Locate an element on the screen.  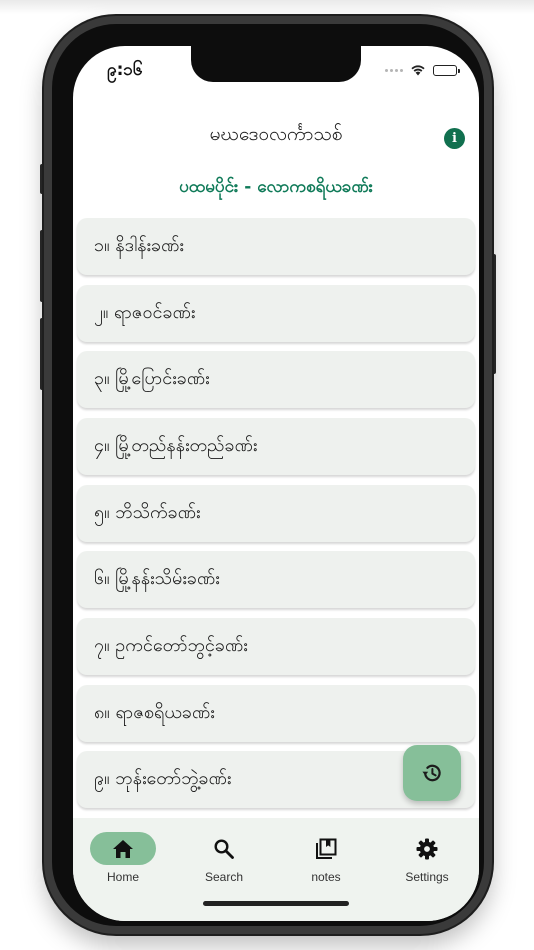
nav-settings-pill is located at coordinates (427, 848).